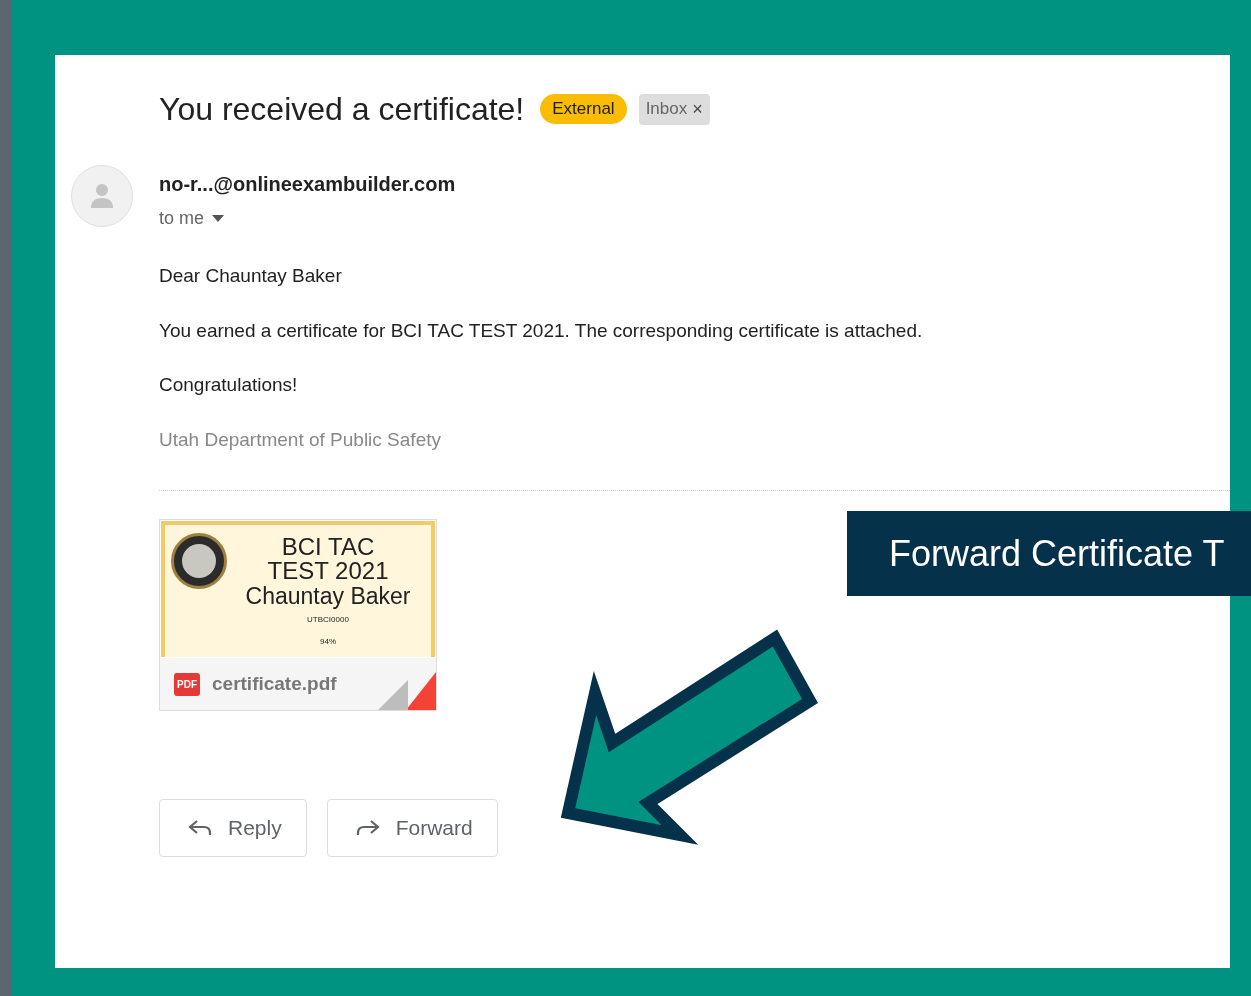 Image resolution: width=1251 pixels, height=996 pixels. Describe the element at coordinates (251, 276) in the screenshot. I see `body-paragraph: Dear Chauntay Baker` at that location.